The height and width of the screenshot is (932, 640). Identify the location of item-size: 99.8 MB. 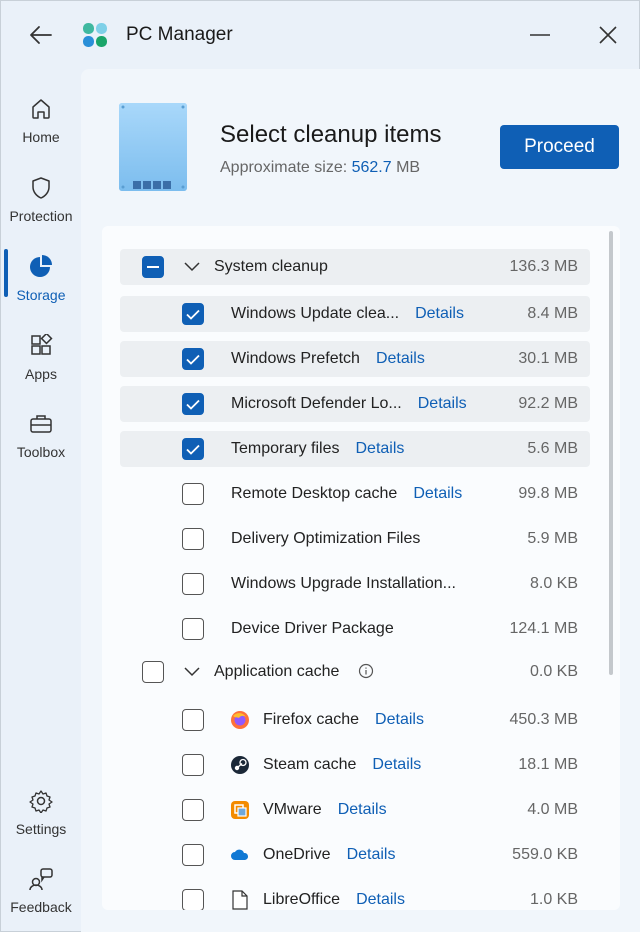
(548, 493).